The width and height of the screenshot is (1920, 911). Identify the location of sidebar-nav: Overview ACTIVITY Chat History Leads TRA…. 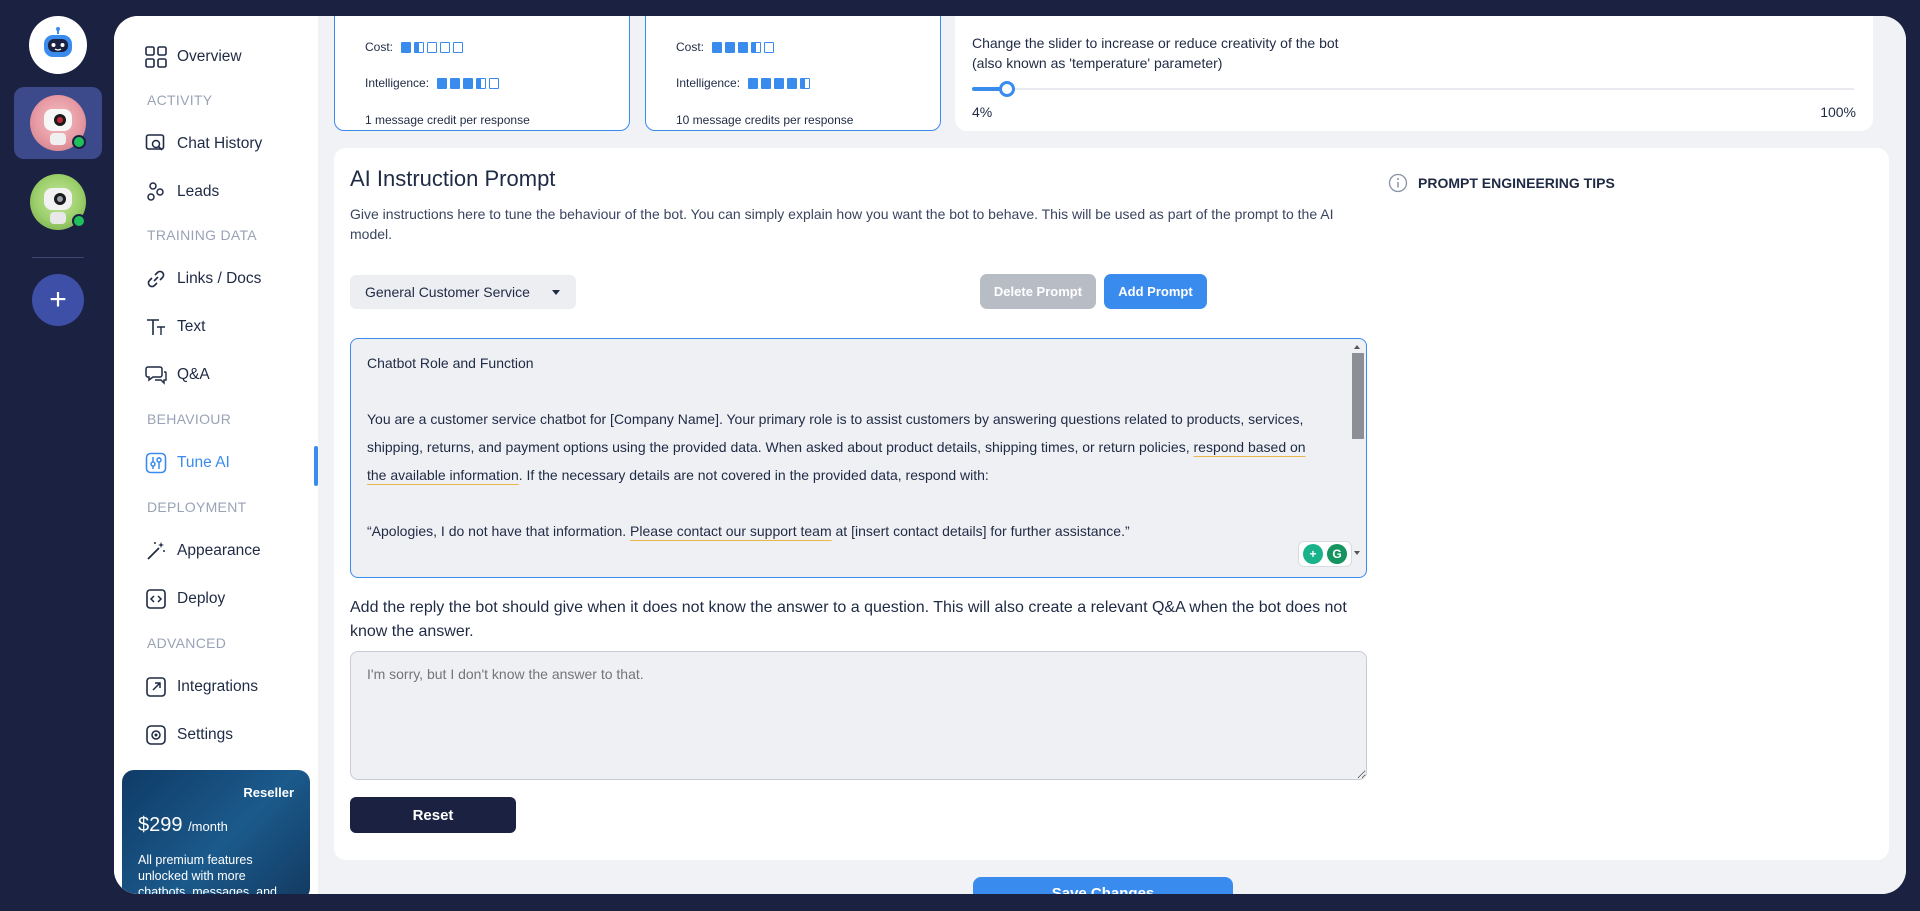
(216, 455).